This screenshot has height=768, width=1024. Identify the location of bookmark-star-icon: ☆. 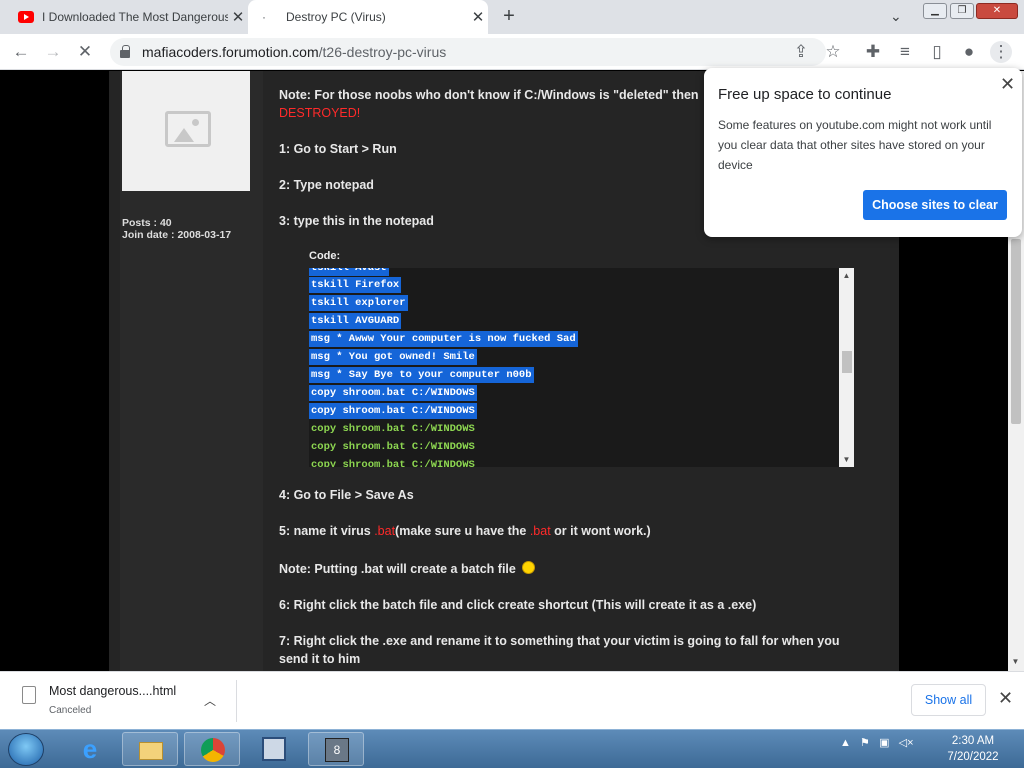
(833, 52).